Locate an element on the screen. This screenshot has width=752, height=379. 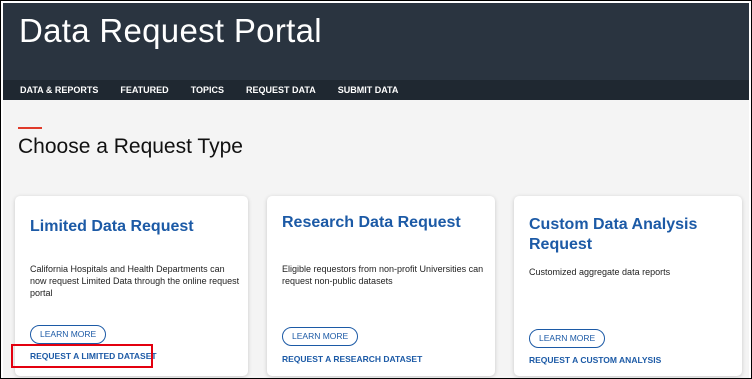
nav-item-featured: FEATURED is located at coordinates (144, 90).